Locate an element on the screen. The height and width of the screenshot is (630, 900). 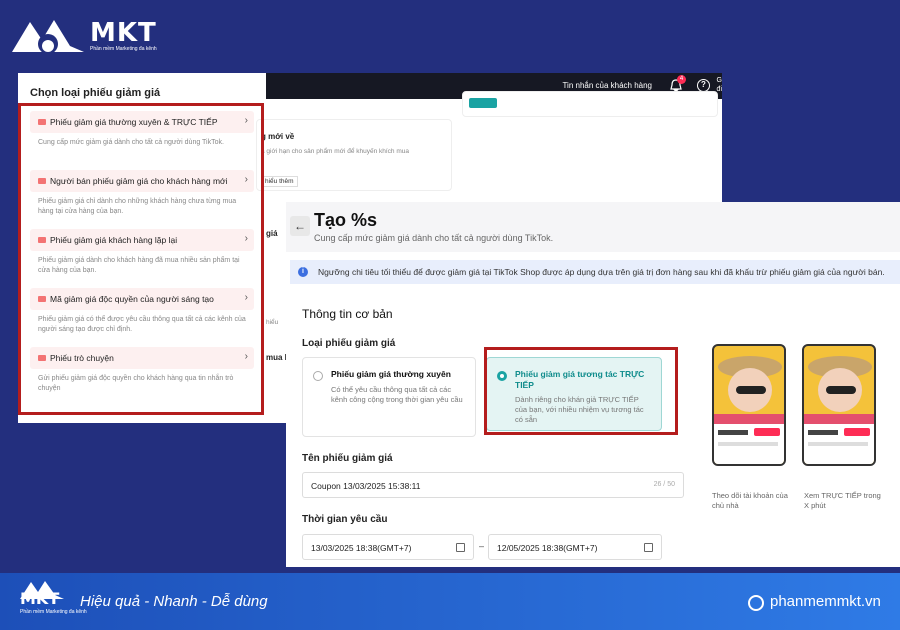
voucher-name-value: Coupon 13/03/2025 15:38:11 is located at coordinates (366, 486).